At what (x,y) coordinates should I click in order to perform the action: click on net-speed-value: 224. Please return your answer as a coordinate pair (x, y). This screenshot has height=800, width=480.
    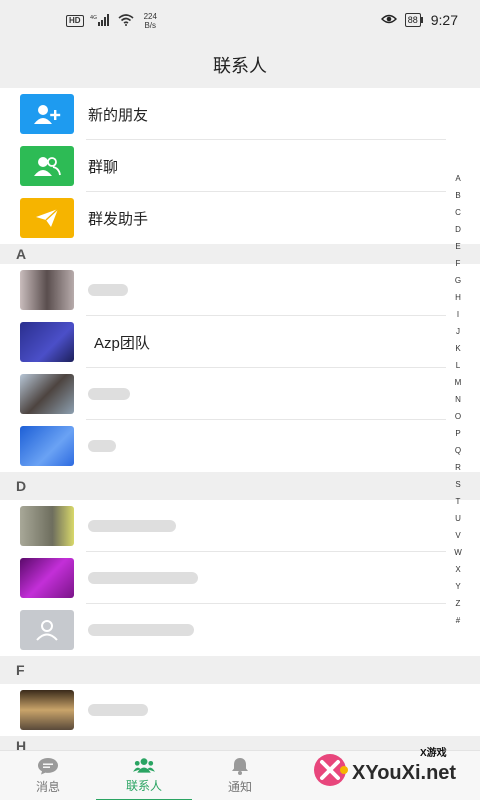
    Looking at the image, I should click on (150, 16).